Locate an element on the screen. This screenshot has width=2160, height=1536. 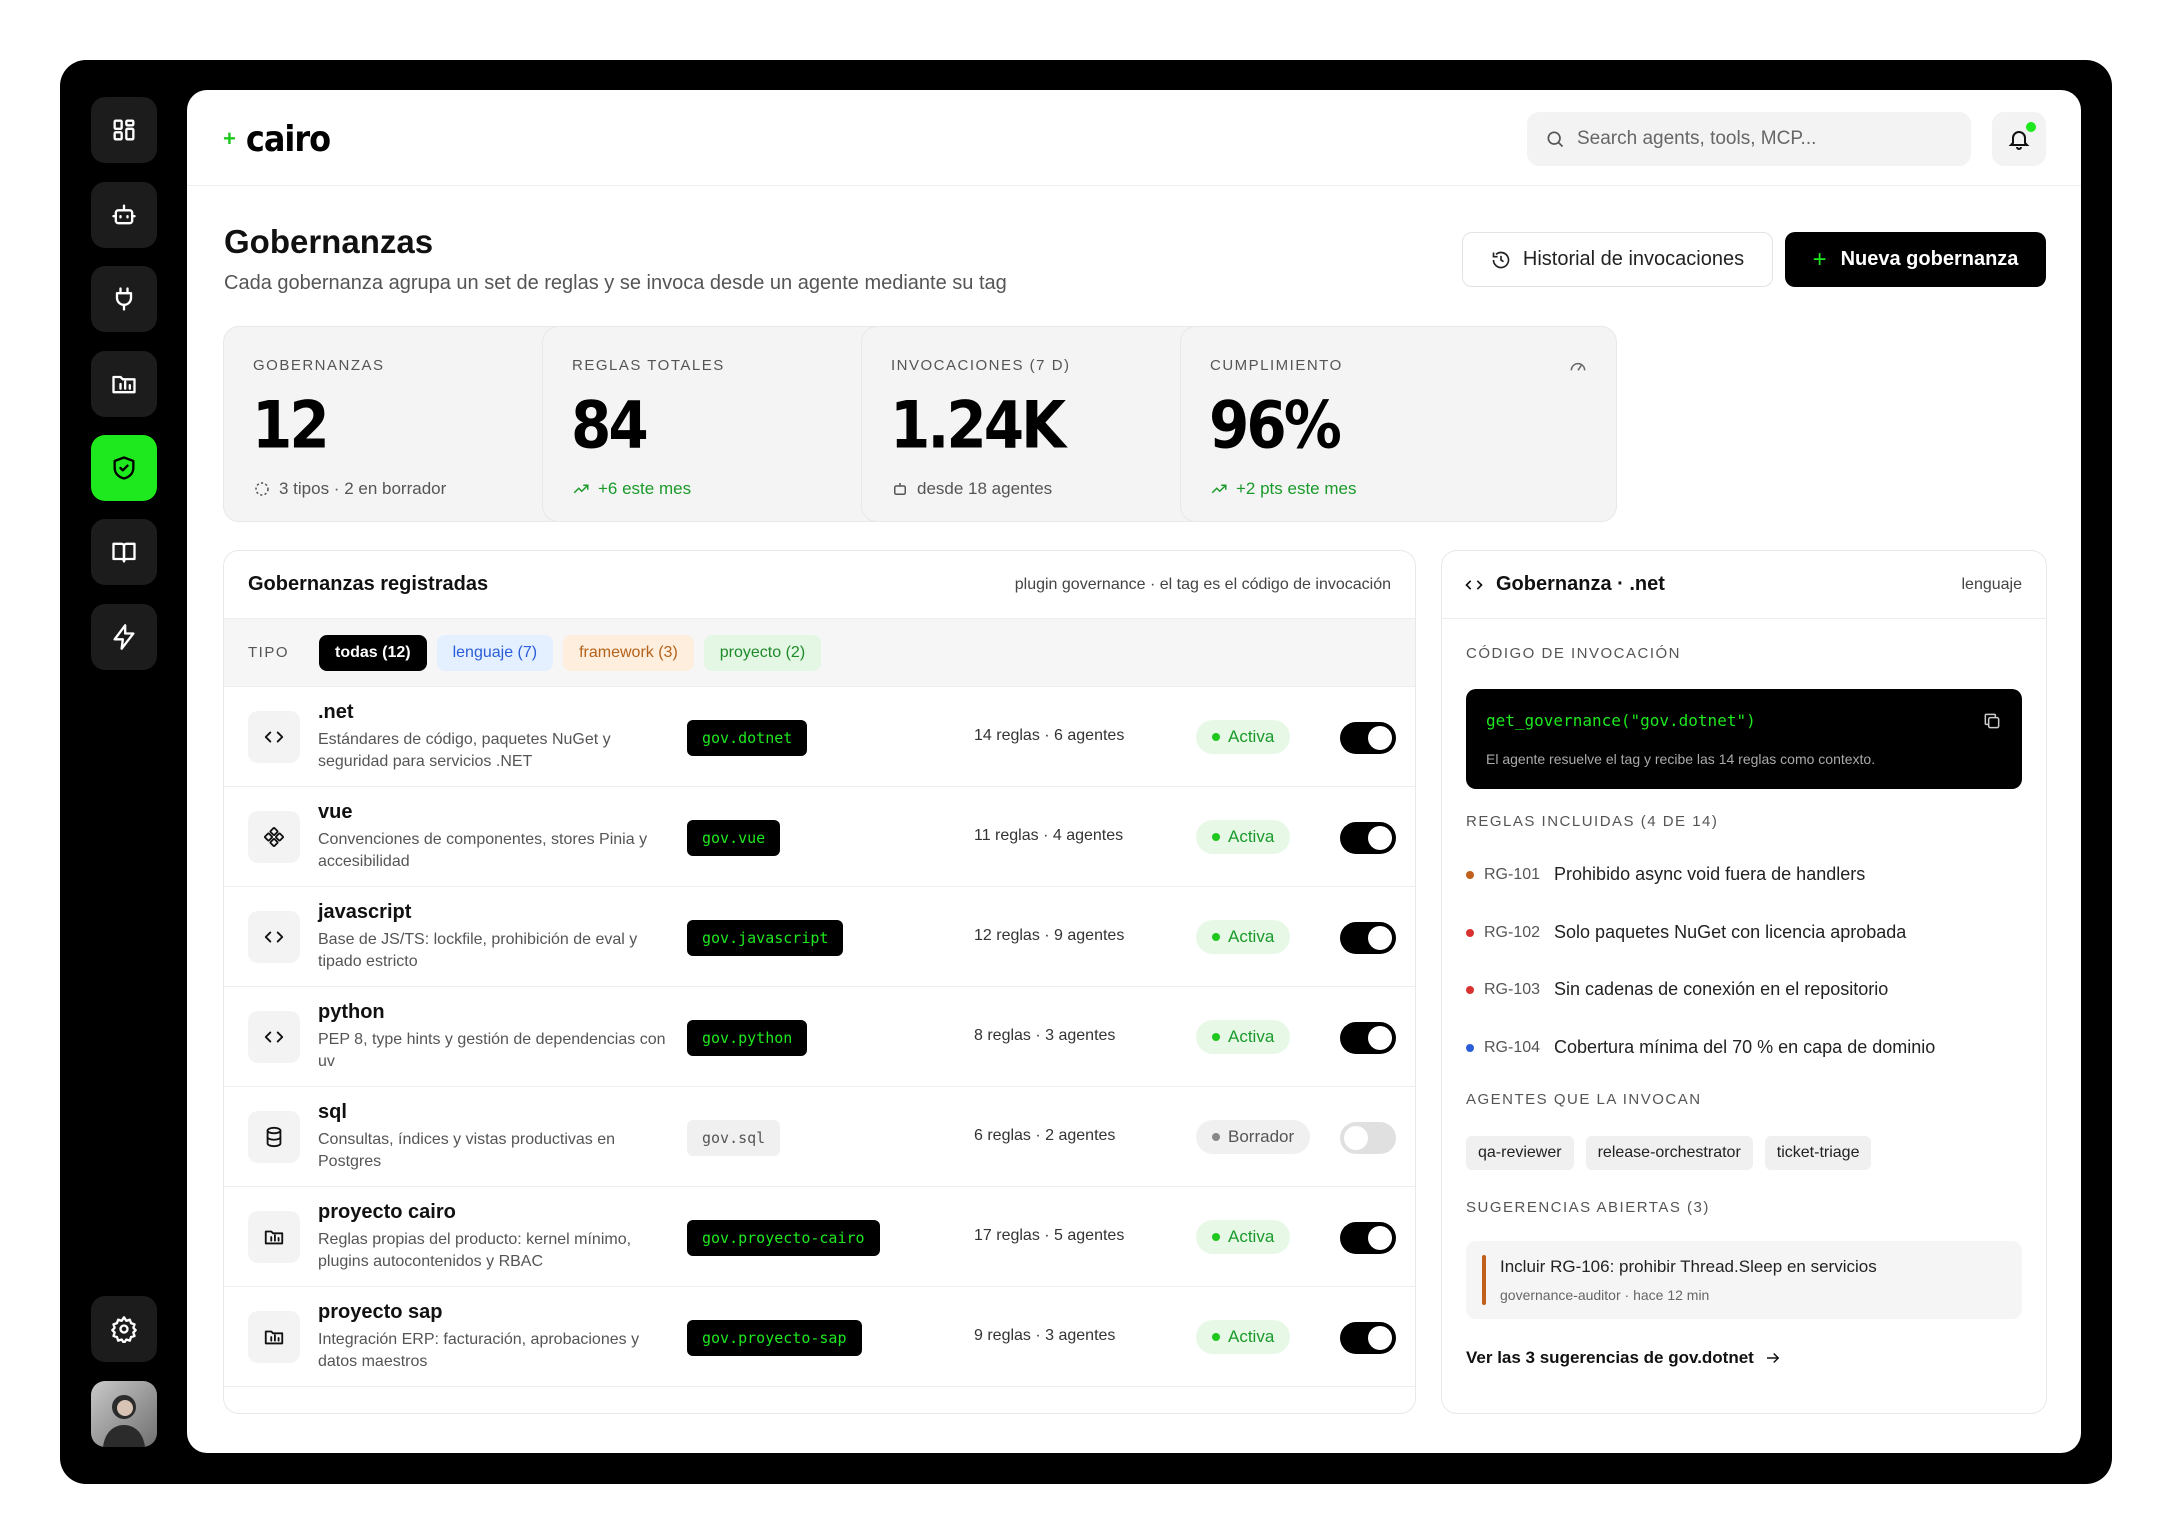
lightning-icon is located at coordinates (124, 637).